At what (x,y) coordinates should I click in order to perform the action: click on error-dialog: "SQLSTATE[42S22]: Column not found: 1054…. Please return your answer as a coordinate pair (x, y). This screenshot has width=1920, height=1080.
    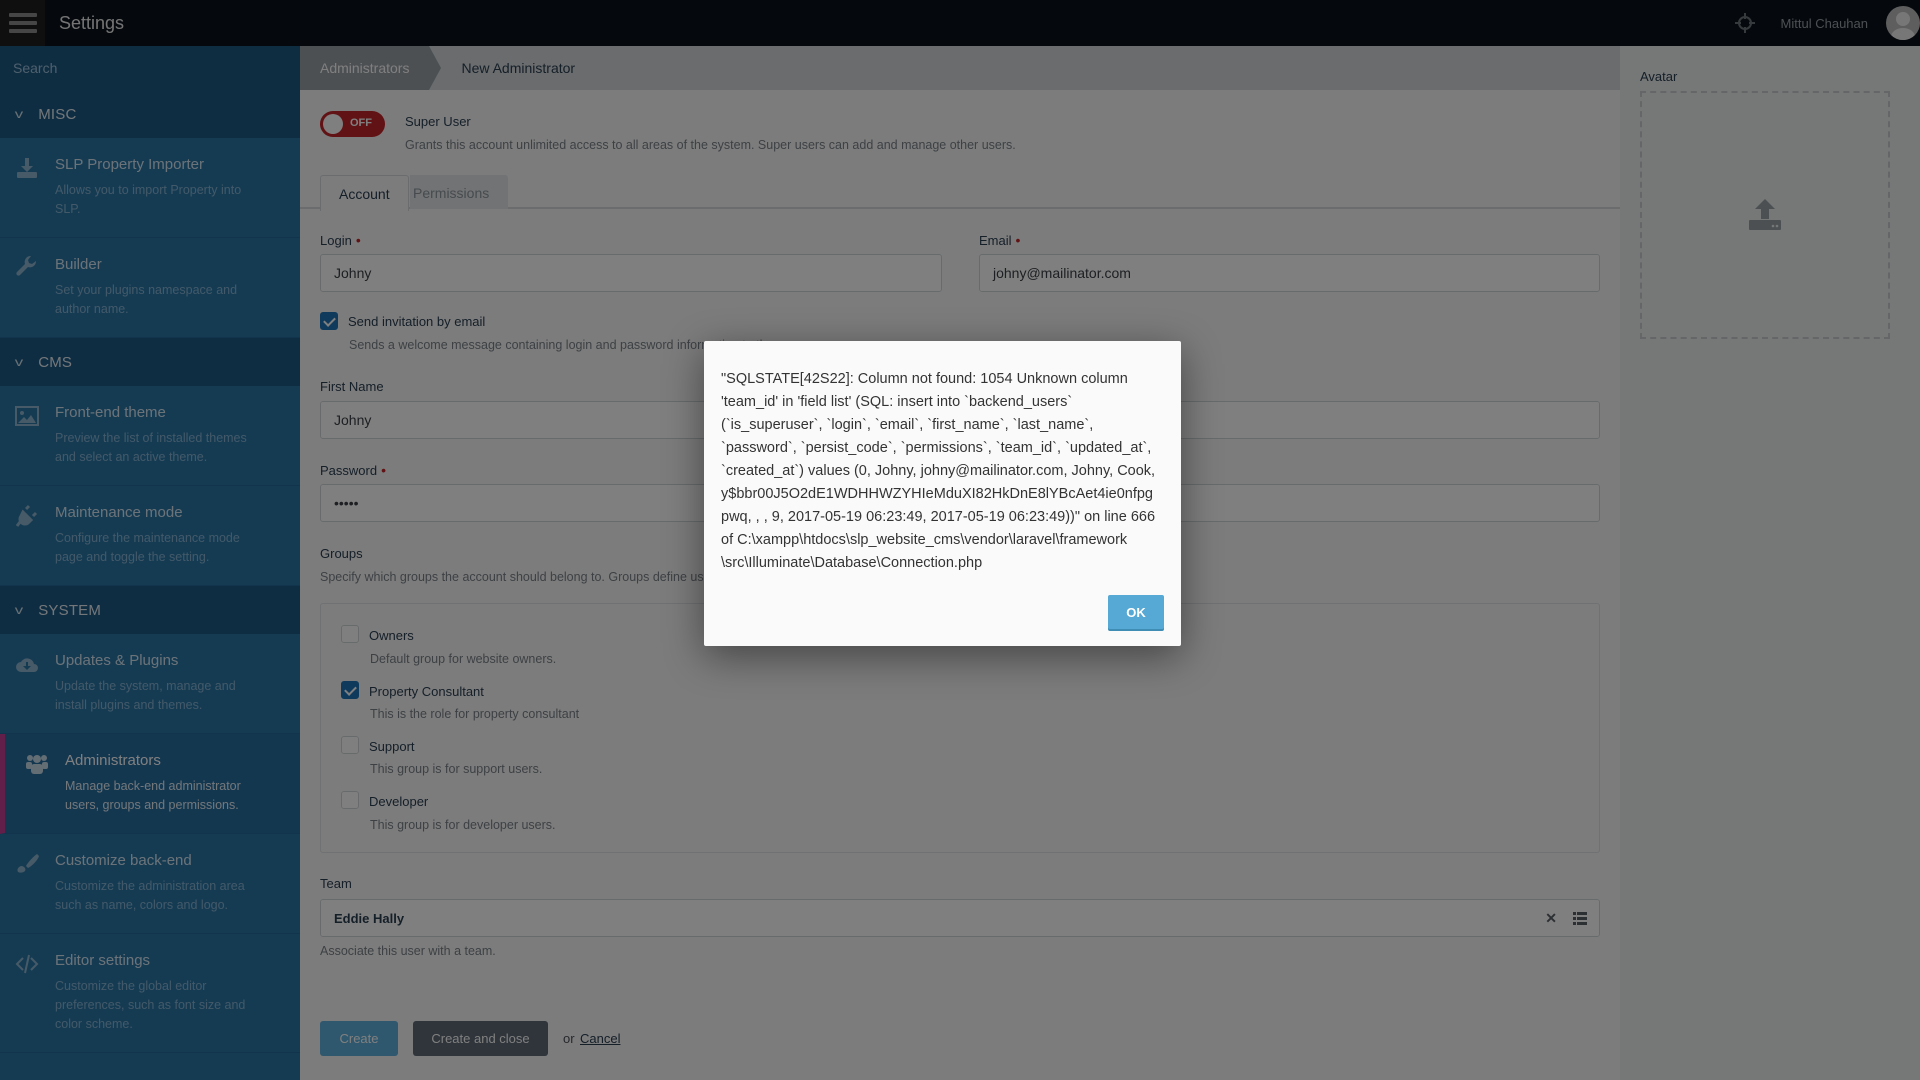
    Looking at the image, I should click on (942, 493).